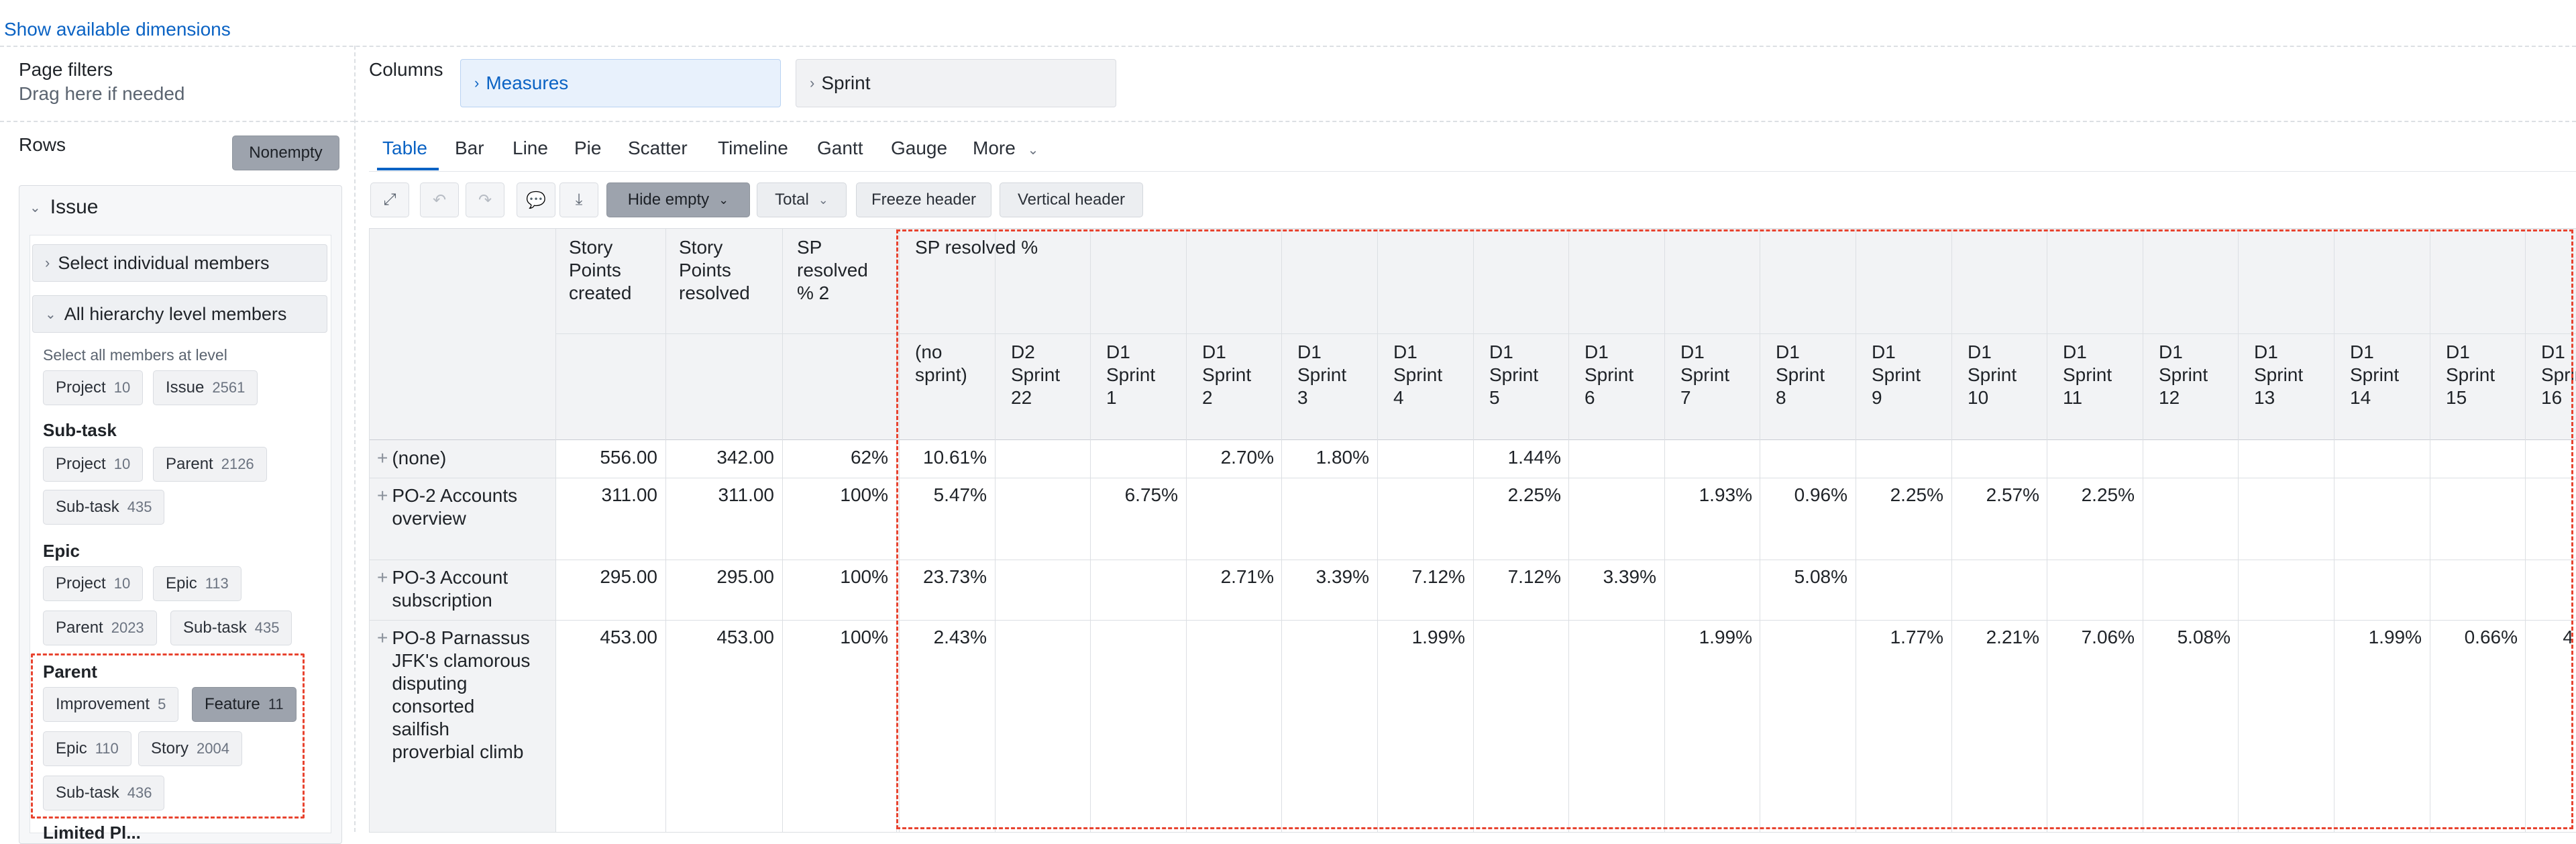 The image size is (2576, 844). I want to click on row-header: + PO-2 Accounts overview, so click(454, 507).